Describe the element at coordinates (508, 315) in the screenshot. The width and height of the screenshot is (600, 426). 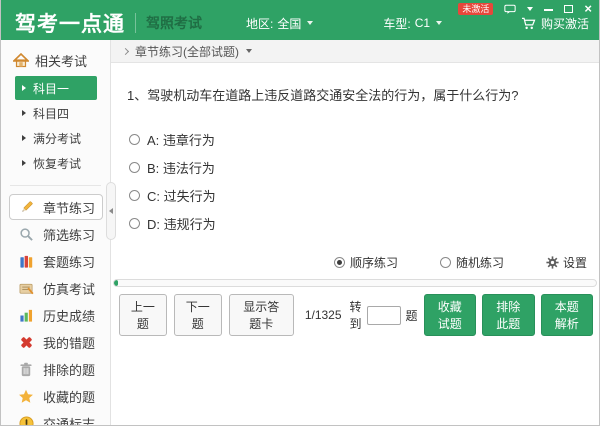
I see `exclude-question-button: 排除此题` at that location.